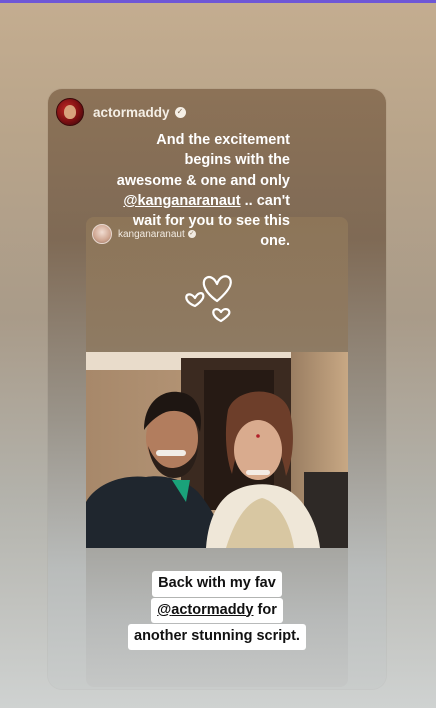 The width and height of the screenshot is (436, 708). I want to click on verified-badge-icon: ✓, so click(180, 112).